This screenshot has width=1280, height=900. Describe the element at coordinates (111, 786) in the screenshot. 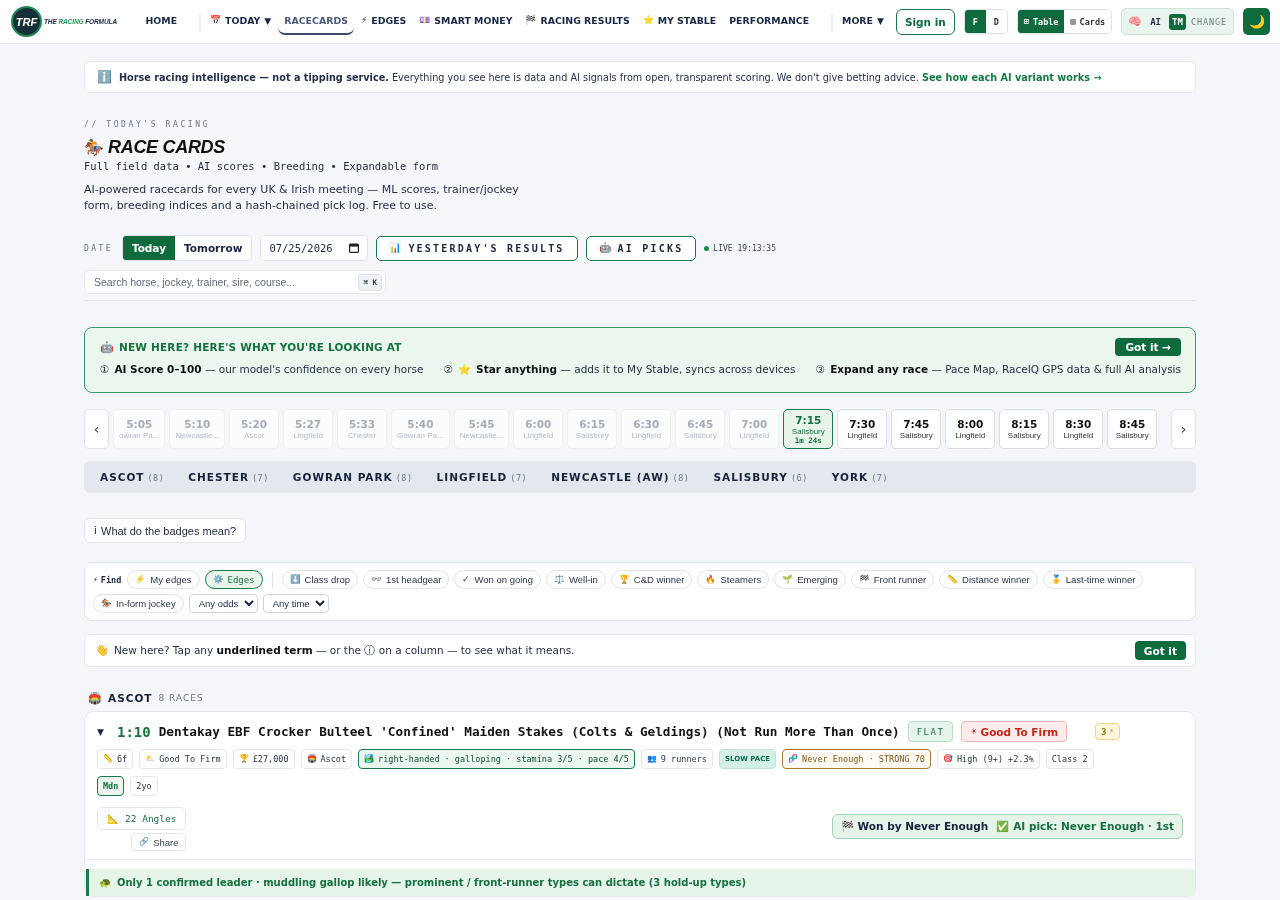

I see `race-type-tag: Mdn` at that location.